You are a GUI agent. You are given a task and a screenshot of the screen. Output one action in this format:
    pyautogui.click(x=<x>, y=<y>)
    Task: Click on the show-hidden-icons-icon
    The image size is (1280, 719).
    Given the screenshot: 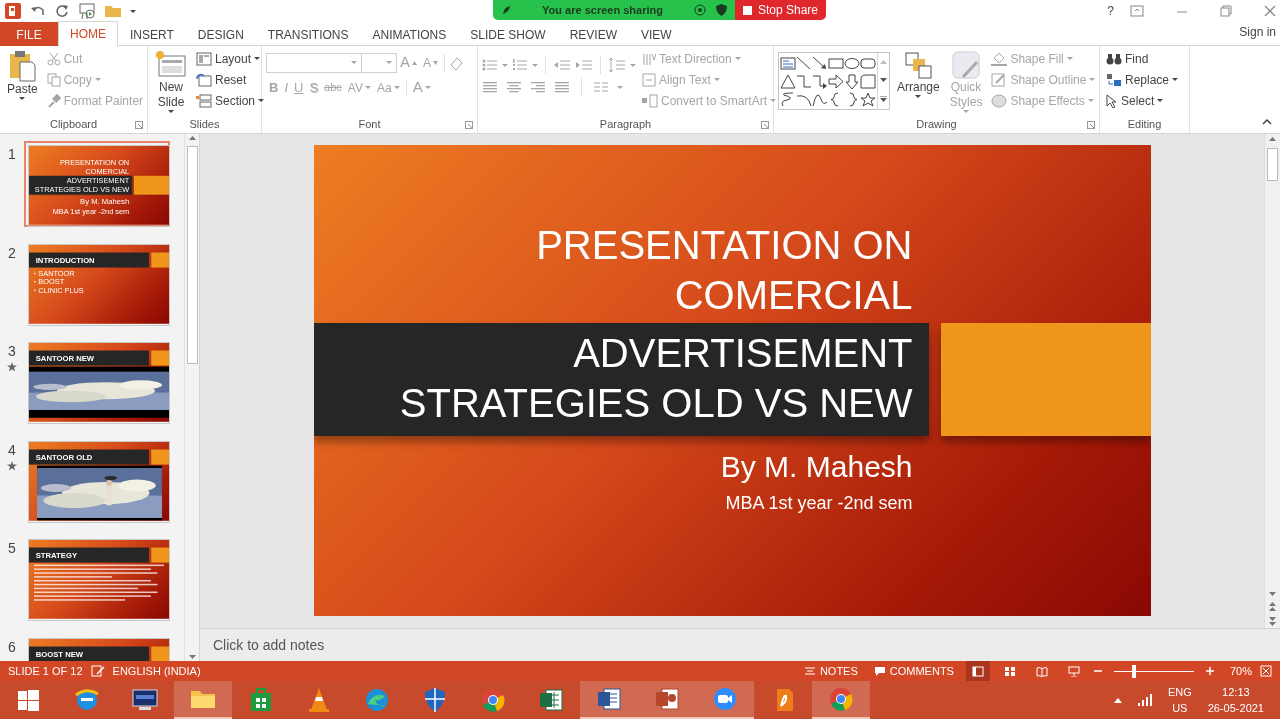 What is the action you would take?
    pyautogui.click(x=1117, y=700)
    